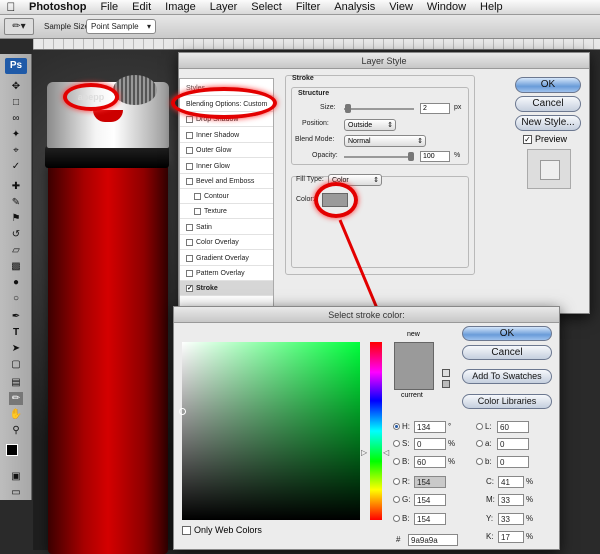  I want to click on h-unit: °, so click(450, 426).